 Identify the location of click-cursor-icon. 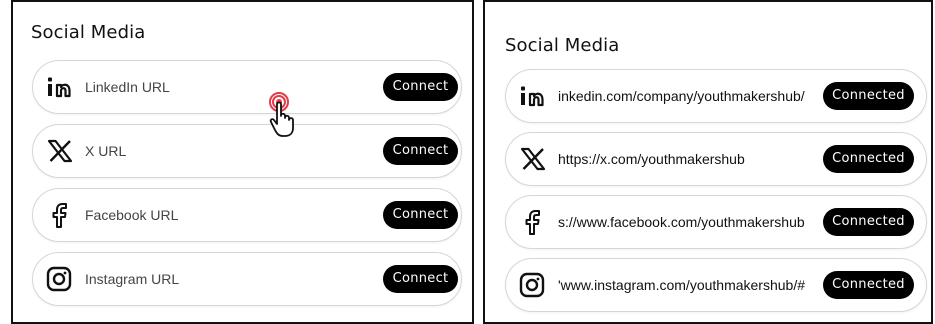
(286, 117).